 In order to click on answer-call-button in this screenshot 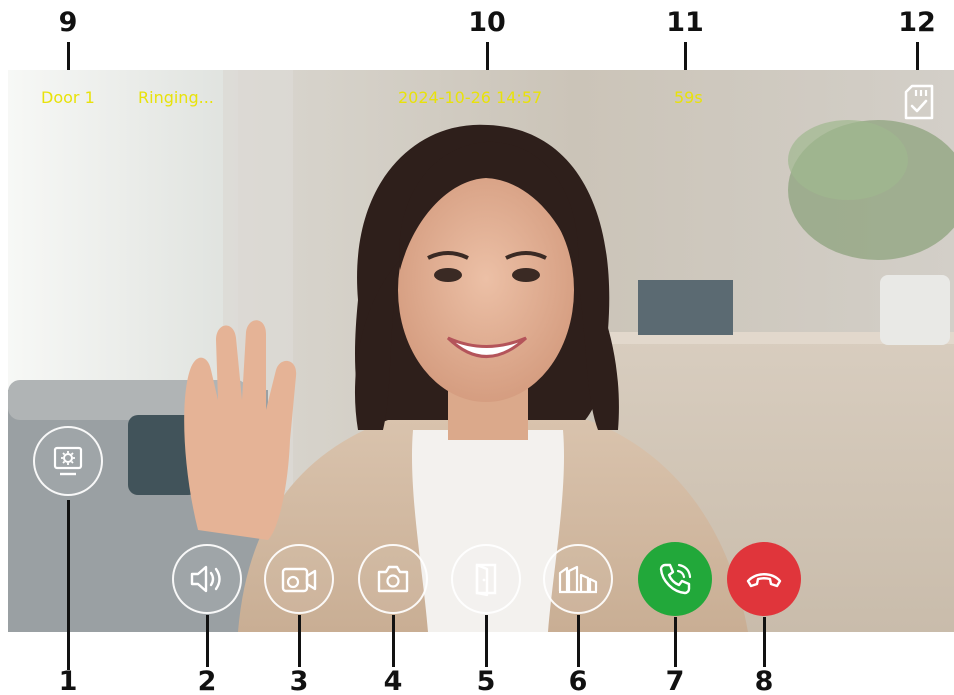, I will do `click(675, 579)`.